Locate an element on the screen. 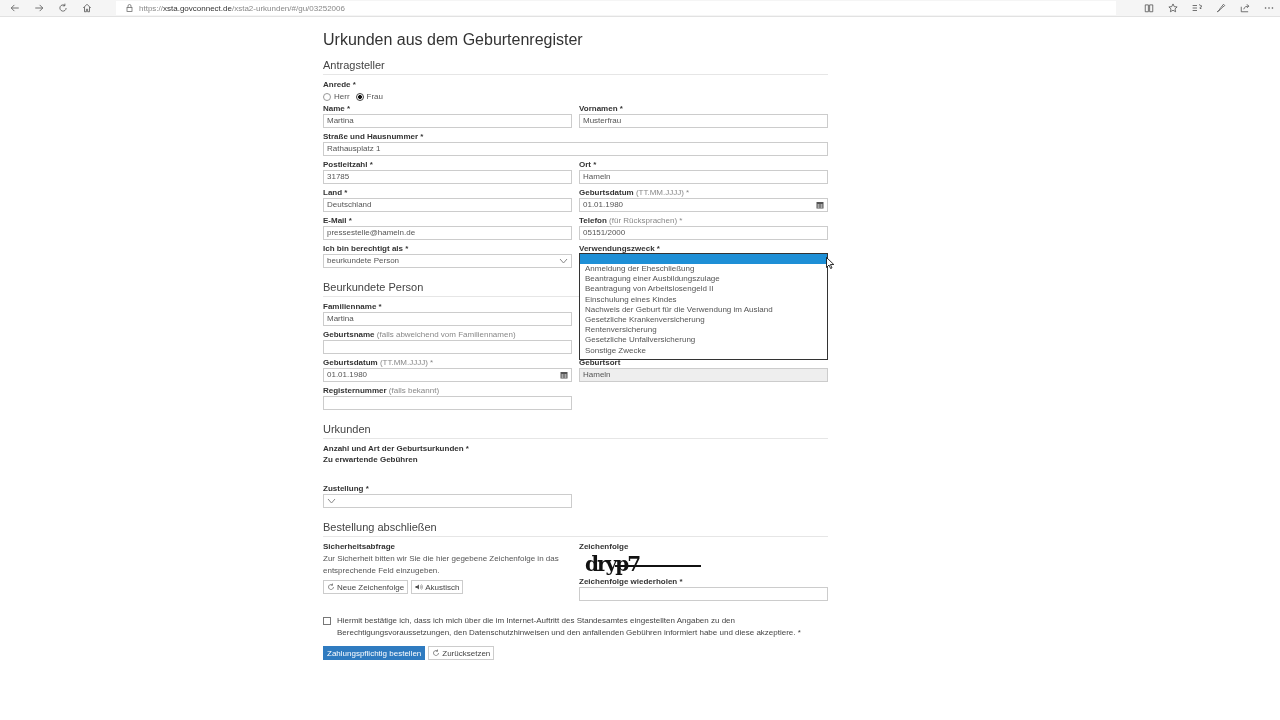 The image size is (1280, 720). order-button: Zahlungspflichtig bestellen is located at coordinates (374, 653).